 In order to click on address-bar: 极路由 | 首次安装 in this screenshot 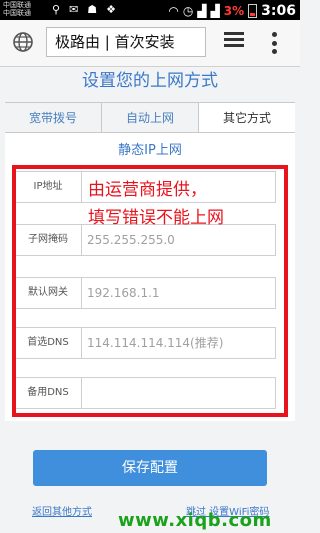, I will do `click(126, 42)`.